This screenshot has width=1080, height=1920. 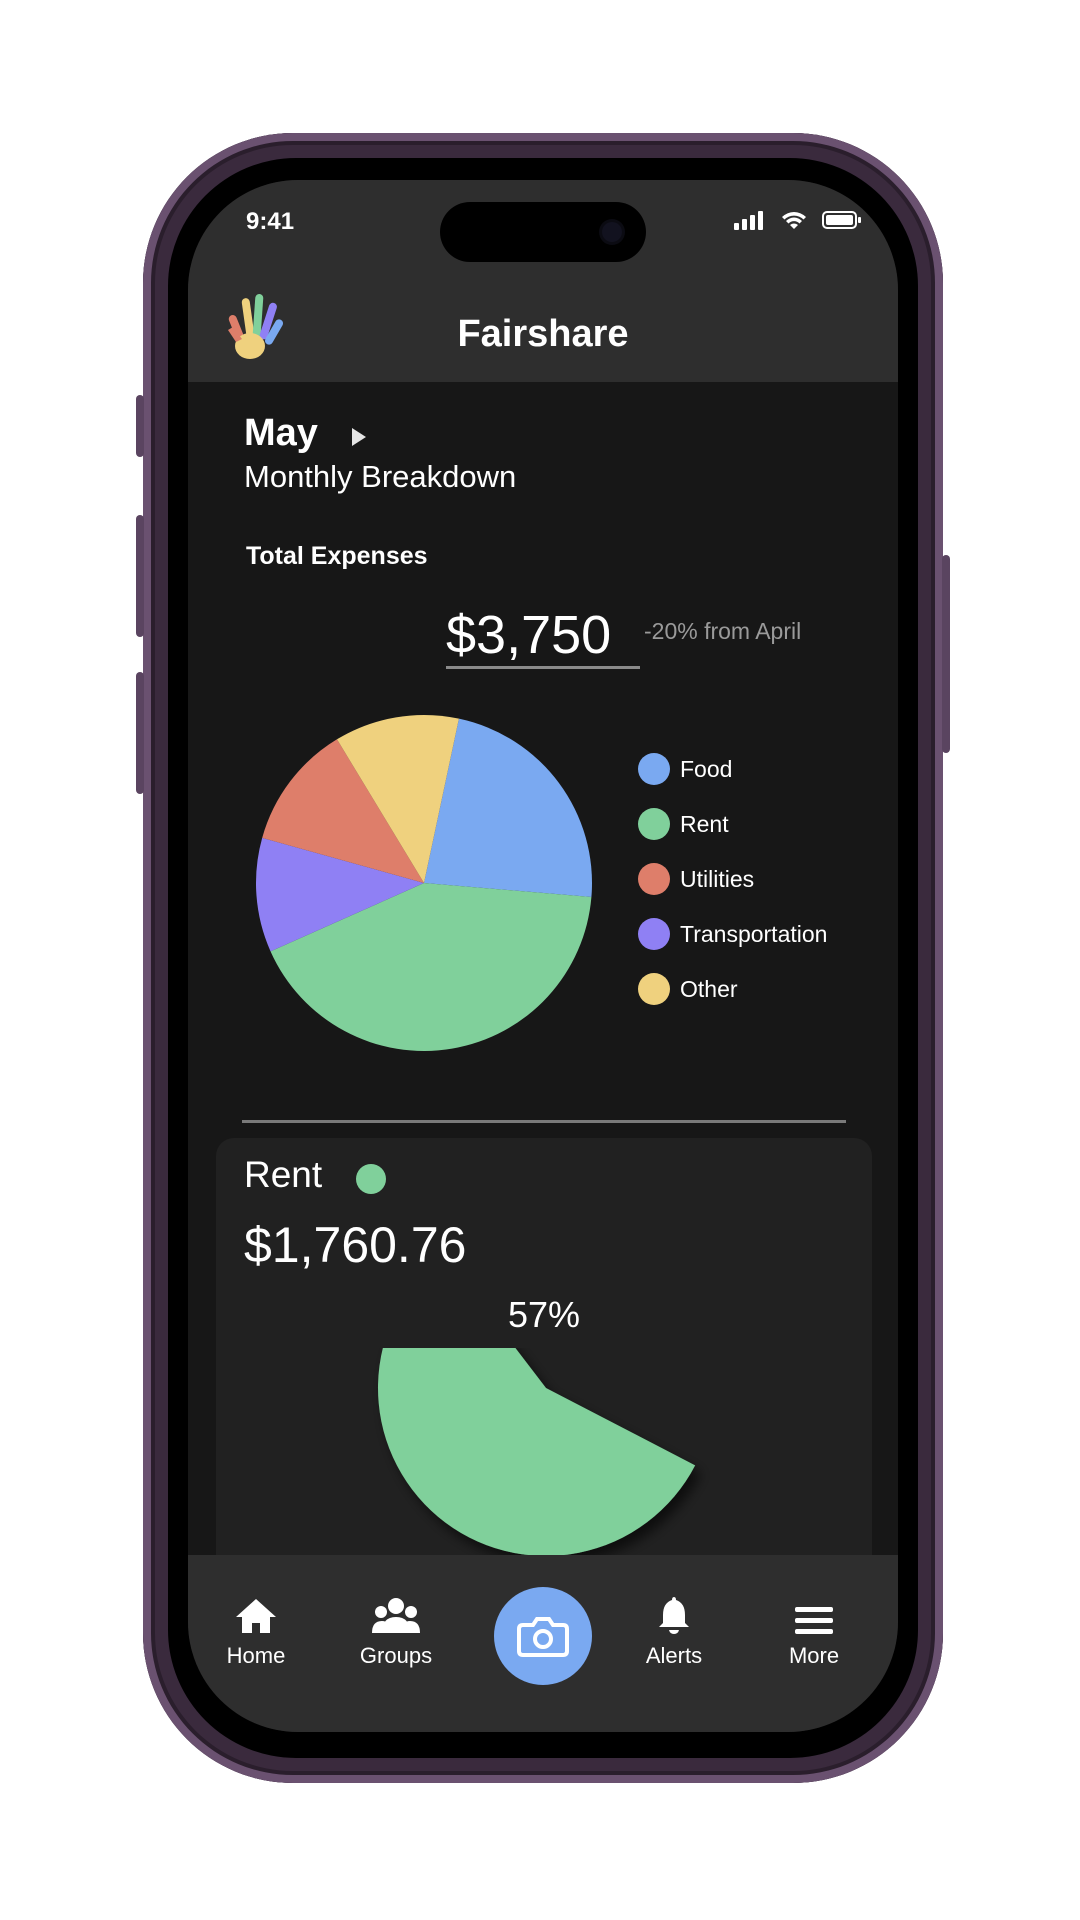 I want to click on bottom-tab-bar: Home Groups Alerts More, so click(x=543, y=1643).